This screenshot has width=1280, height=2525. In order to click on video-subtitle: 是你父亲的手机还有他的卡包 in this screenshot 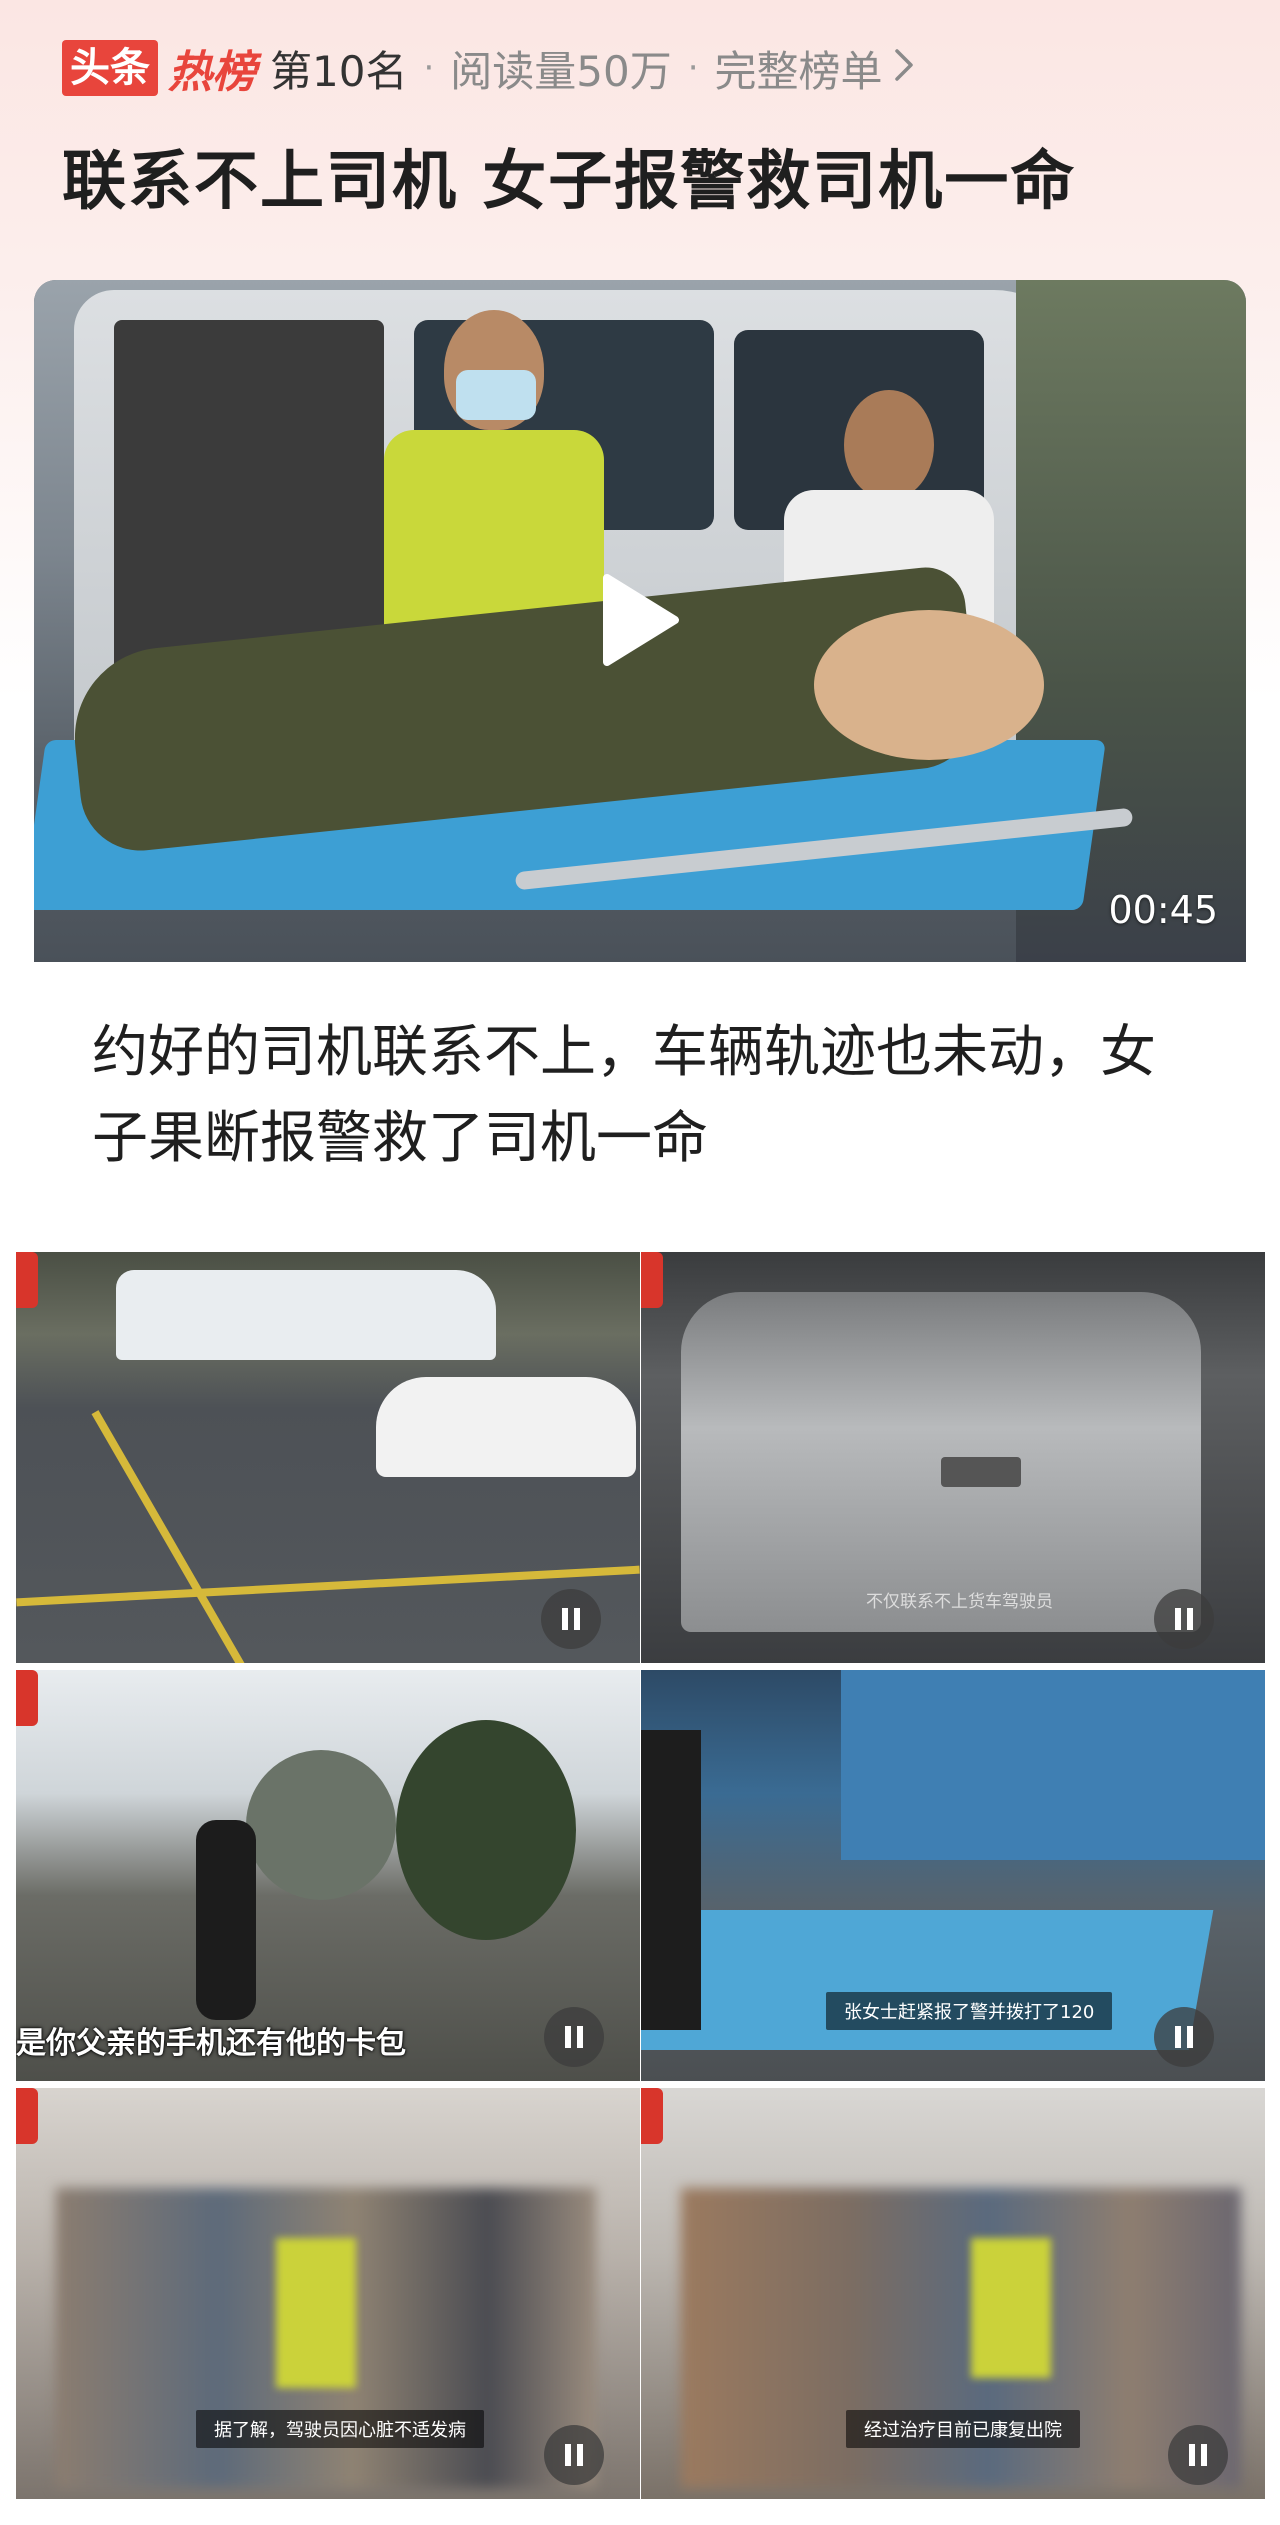, I will do `click(211, 2043)`.